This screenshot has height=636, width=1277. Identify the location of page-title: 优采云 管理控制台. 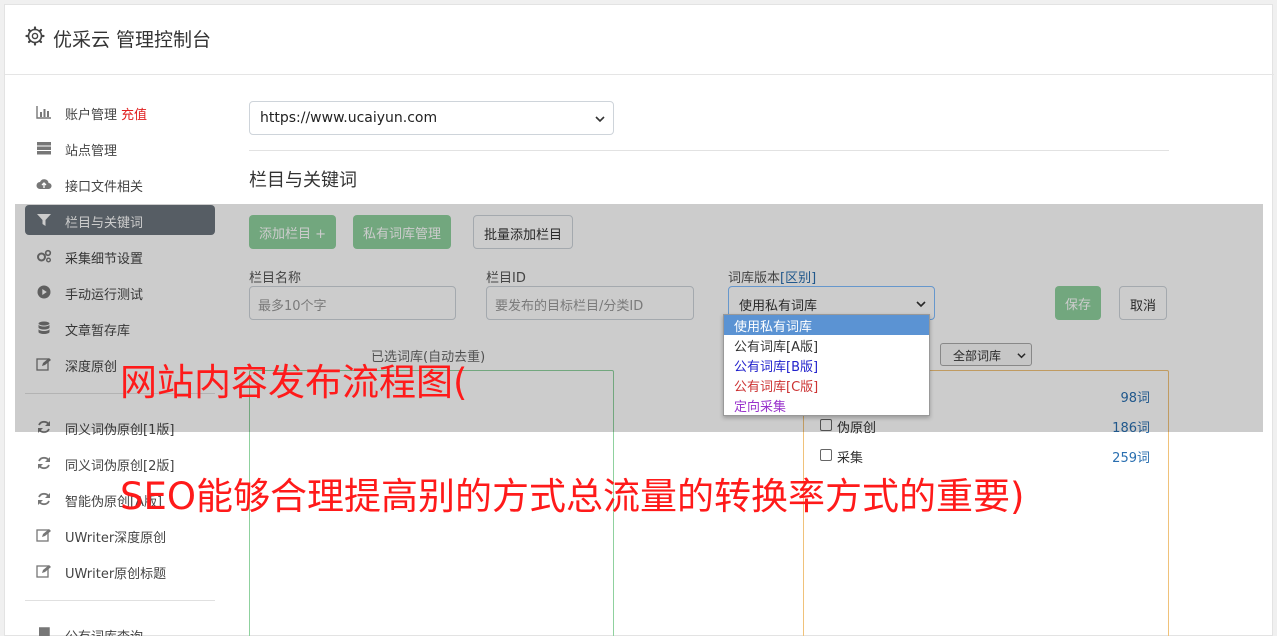
(132, 40).